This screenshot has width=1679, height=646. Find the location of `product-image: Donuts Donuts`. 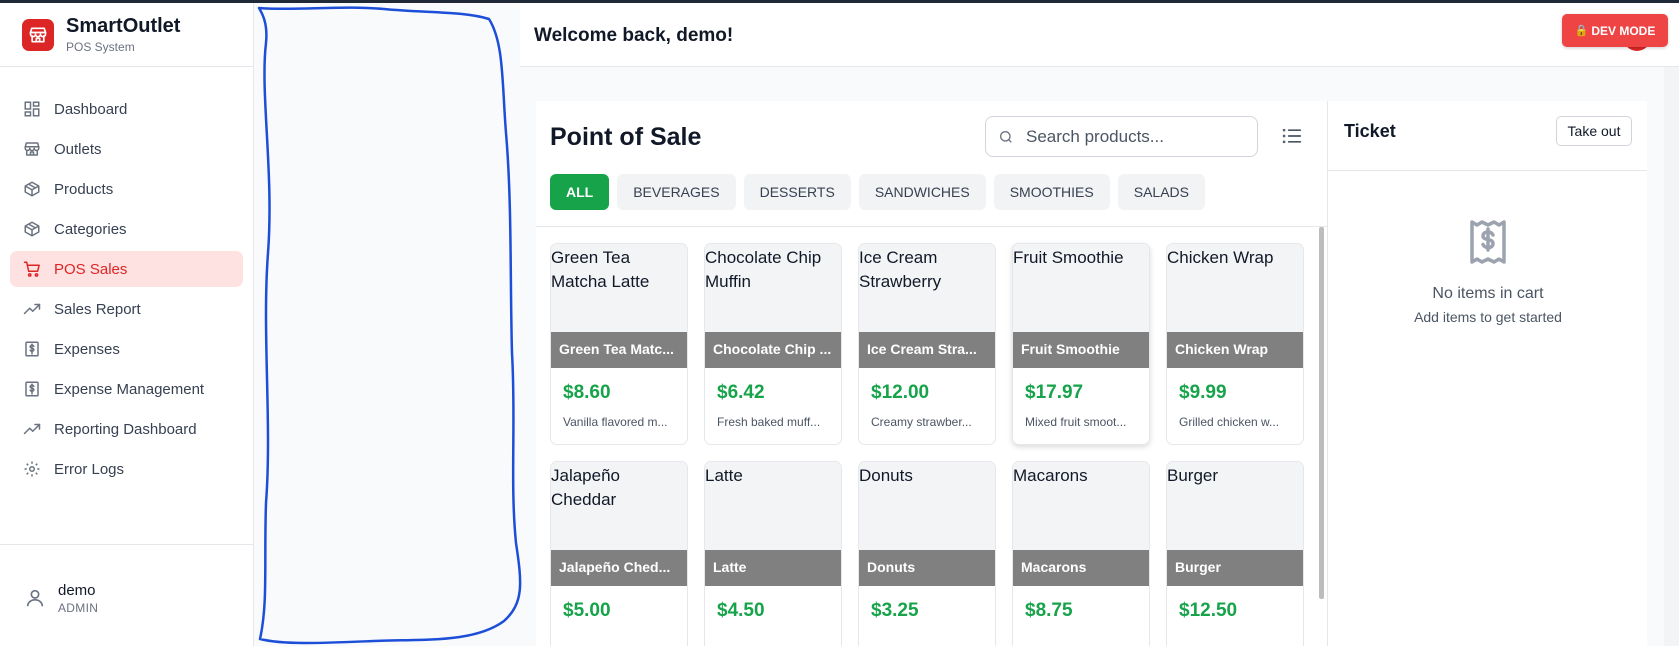

product-image: Donuts Donuts is located at coordinates (927, 524).